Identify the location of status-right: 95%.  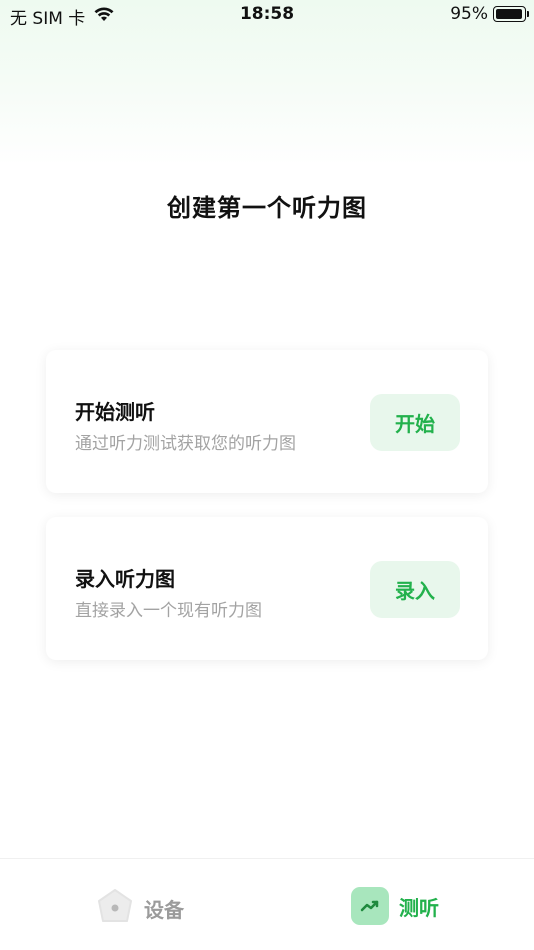
(489, 14).